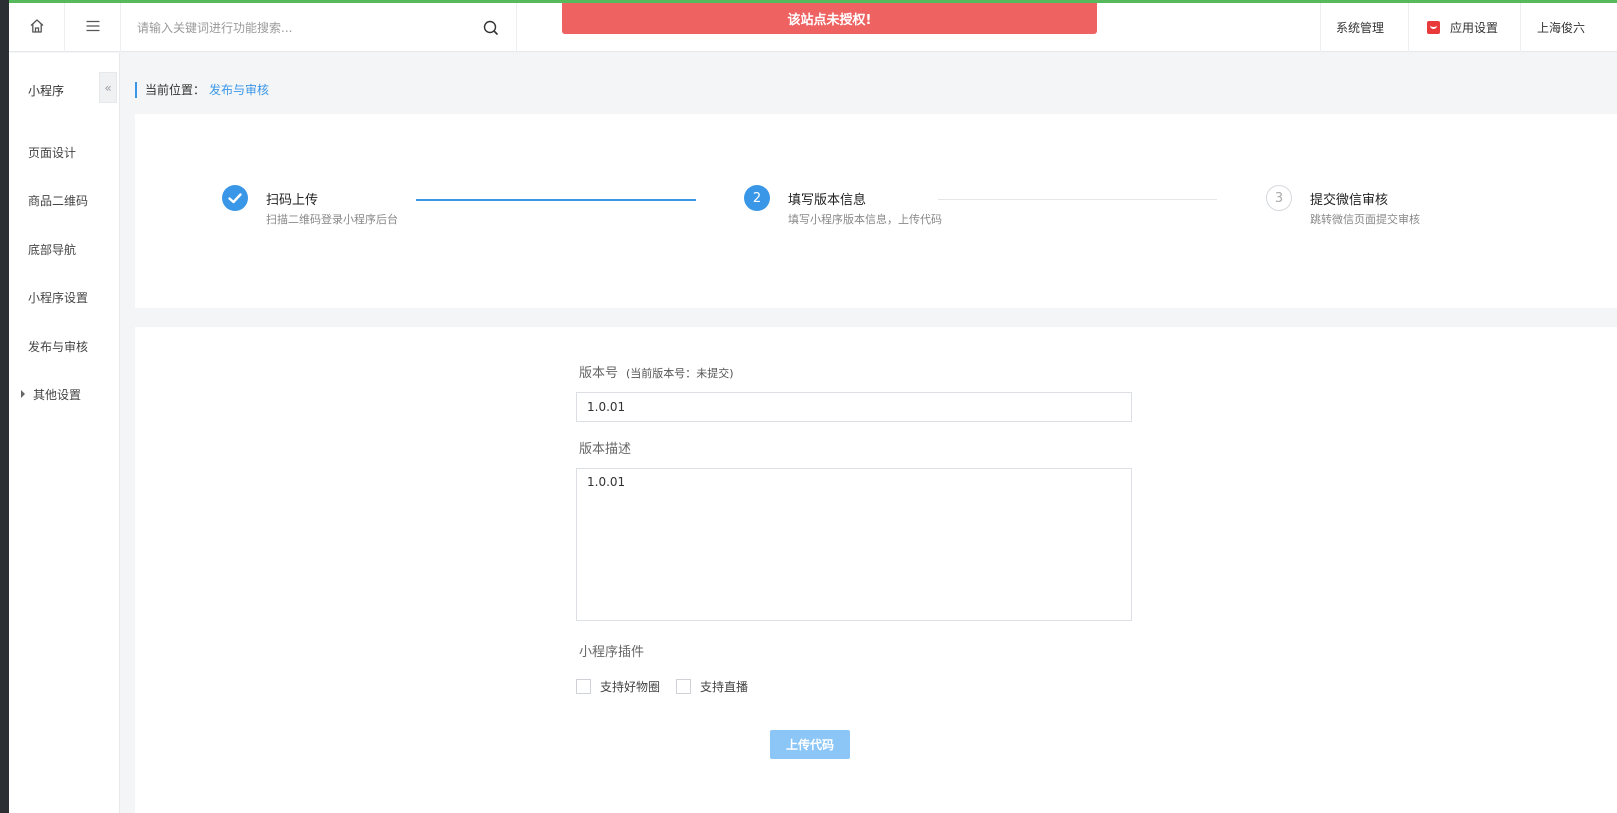  What do you see at coordinates (1433, 27) in the screenshot?
I see `red-bag-icon` at bounding box center [1433, 27].